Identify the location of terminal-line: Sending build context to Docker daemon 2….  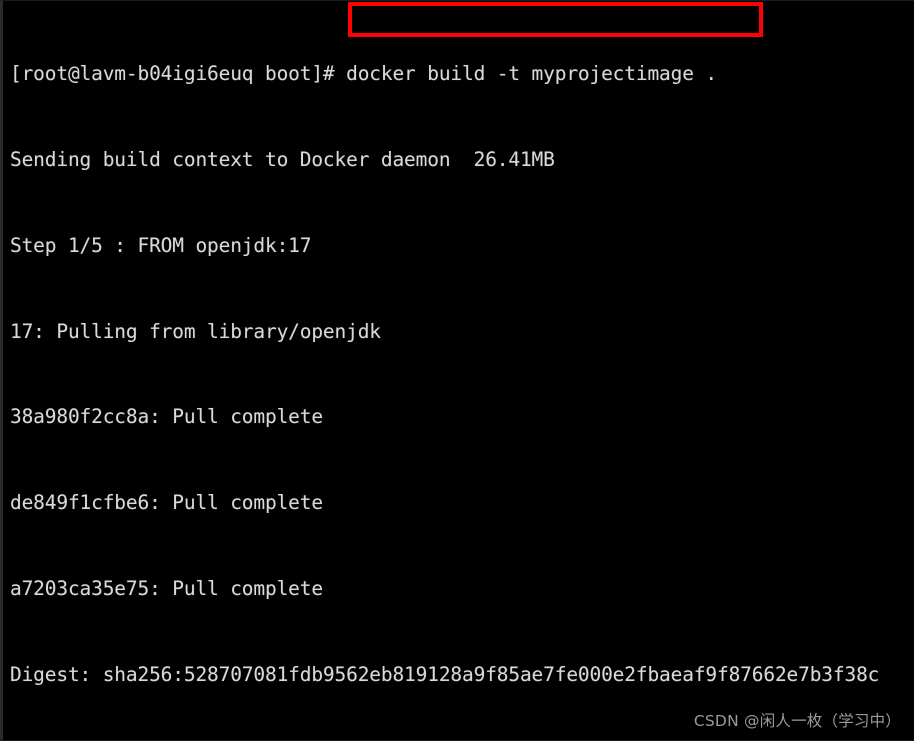
(282, 159).